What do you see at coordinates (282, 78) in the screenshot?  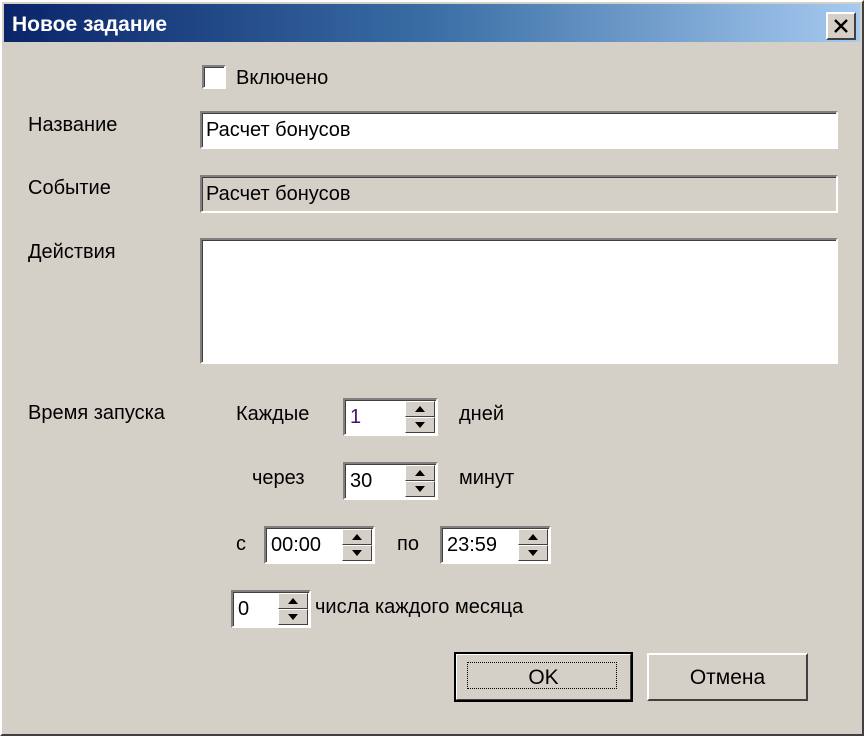 I see `enabled-label: Включено` at bounding box center [282, 78].